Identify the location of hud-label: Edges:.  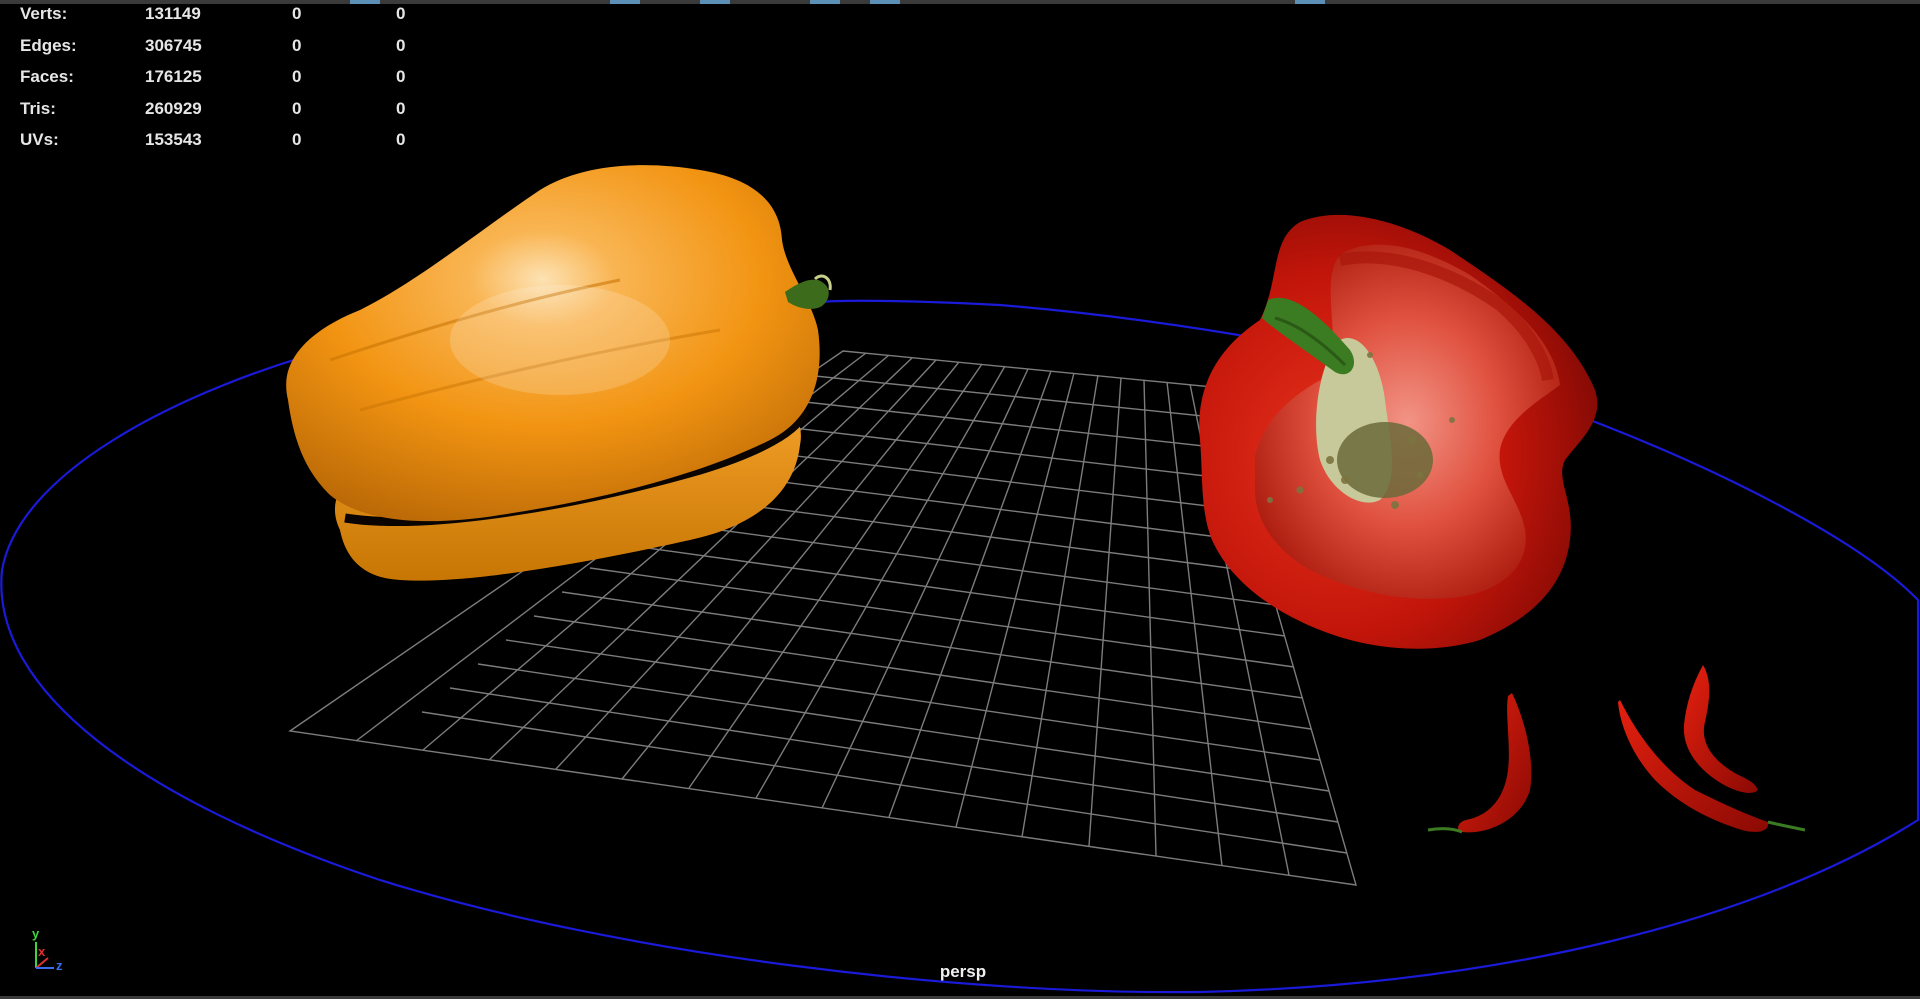
(48, 45).